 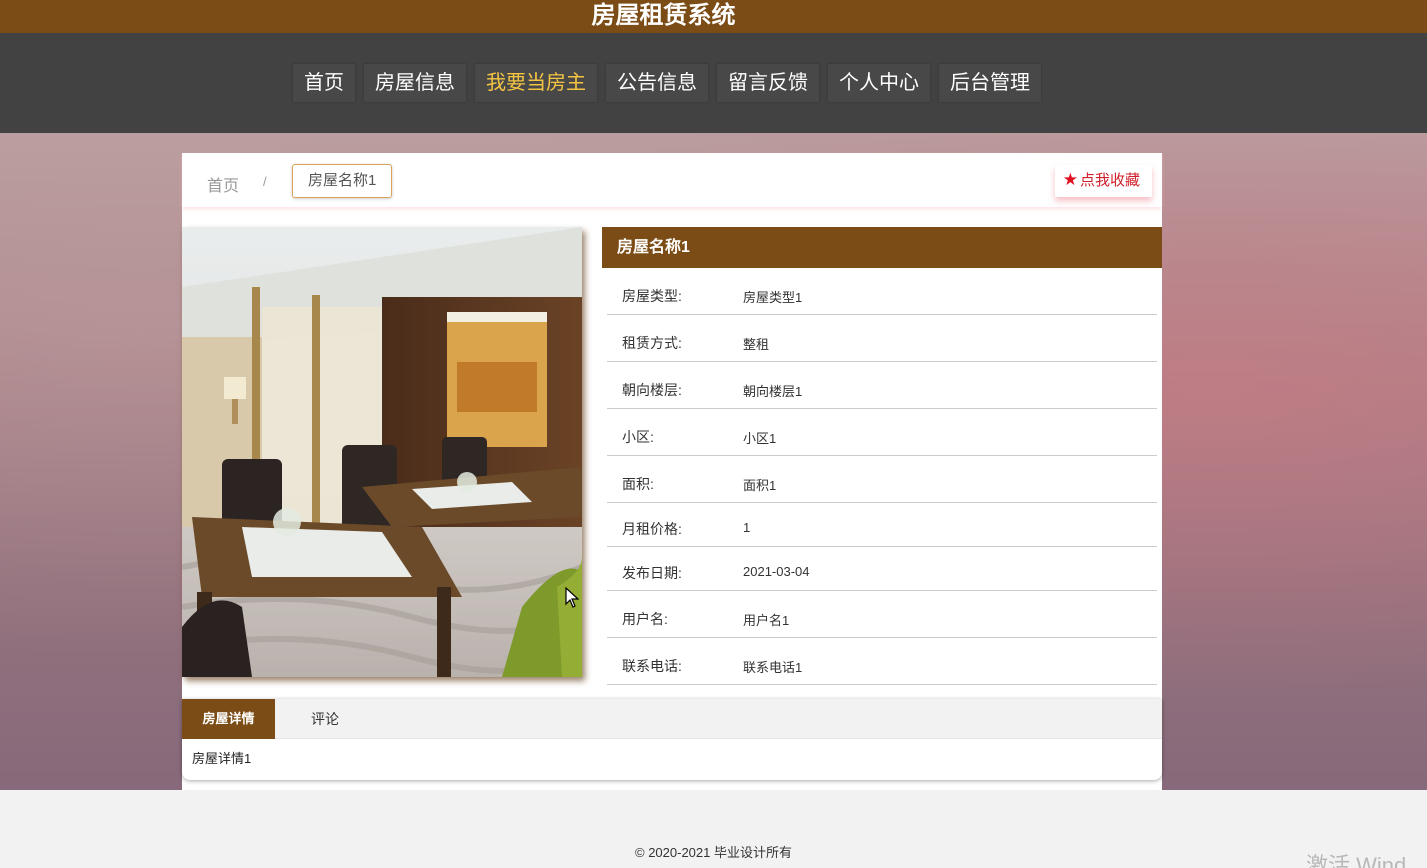 I want to click on field-row-publish-date: 发布日期: 2021-03-04, so click(x=882, y=569).